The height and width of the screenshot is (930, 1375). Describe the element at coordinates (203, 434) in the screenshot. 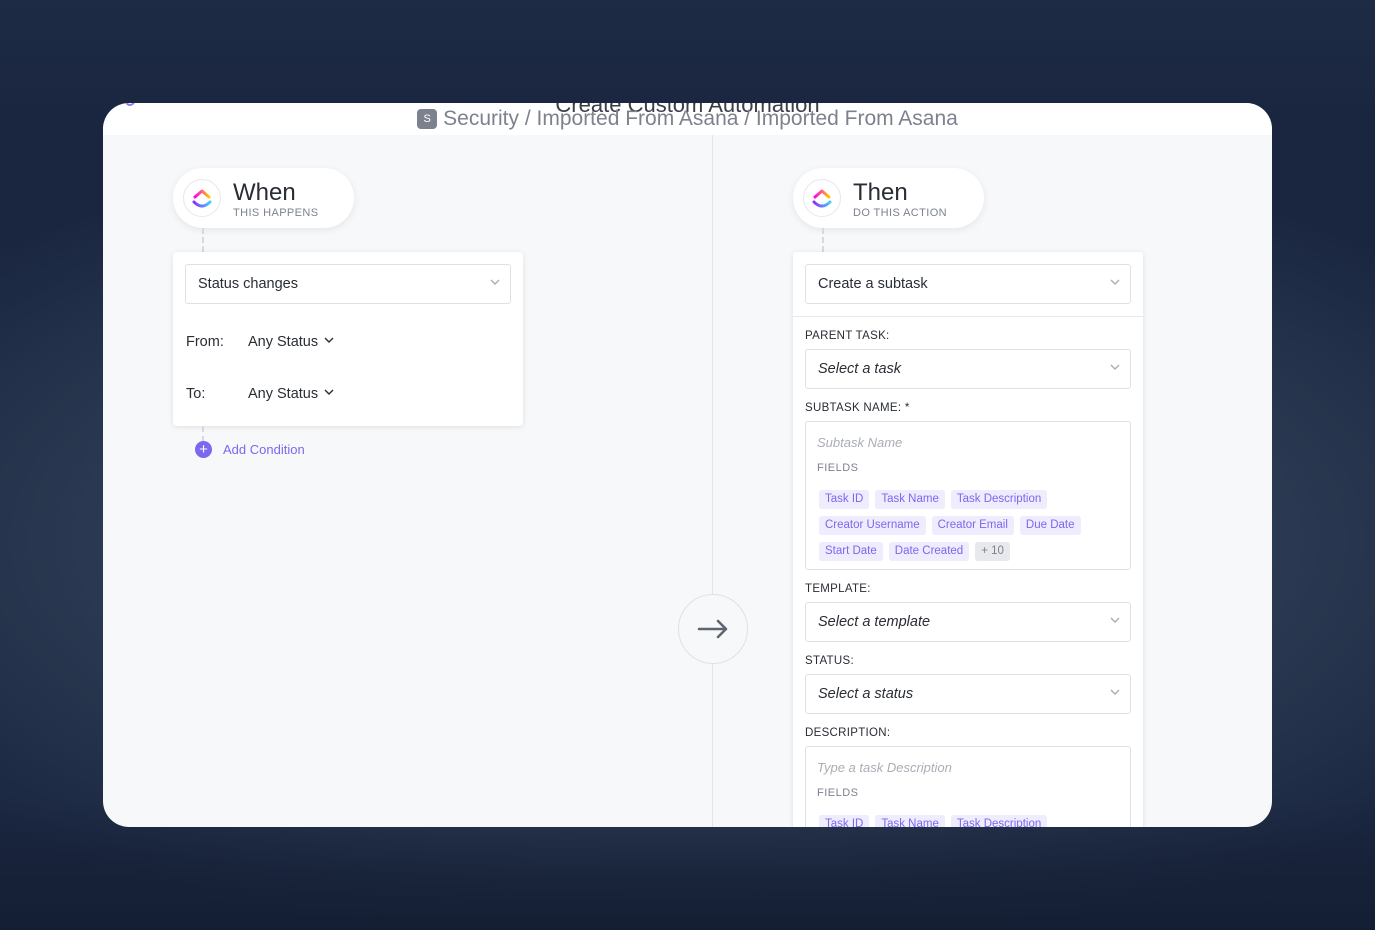

I see `condition-connector` at that location.